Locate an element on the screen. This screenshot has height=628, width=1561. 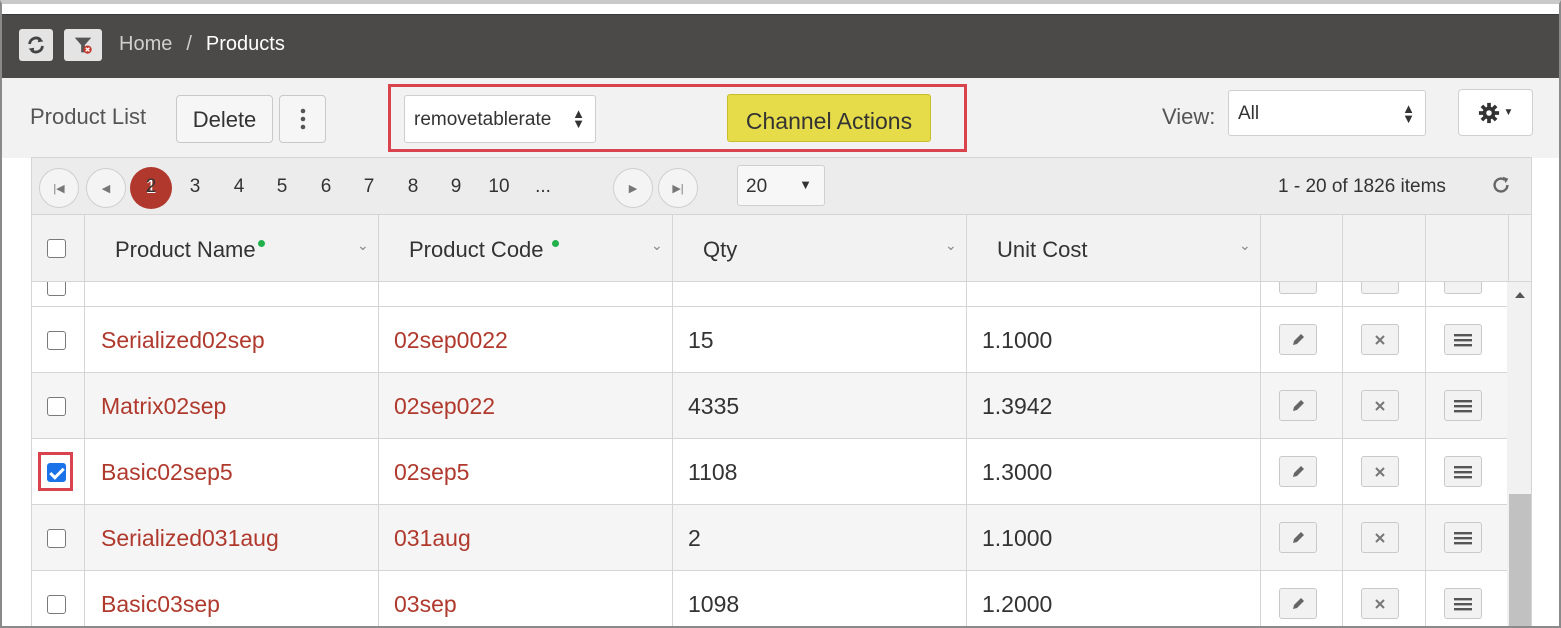
product-code-link: 03sep is located at coordinates (425, 604).